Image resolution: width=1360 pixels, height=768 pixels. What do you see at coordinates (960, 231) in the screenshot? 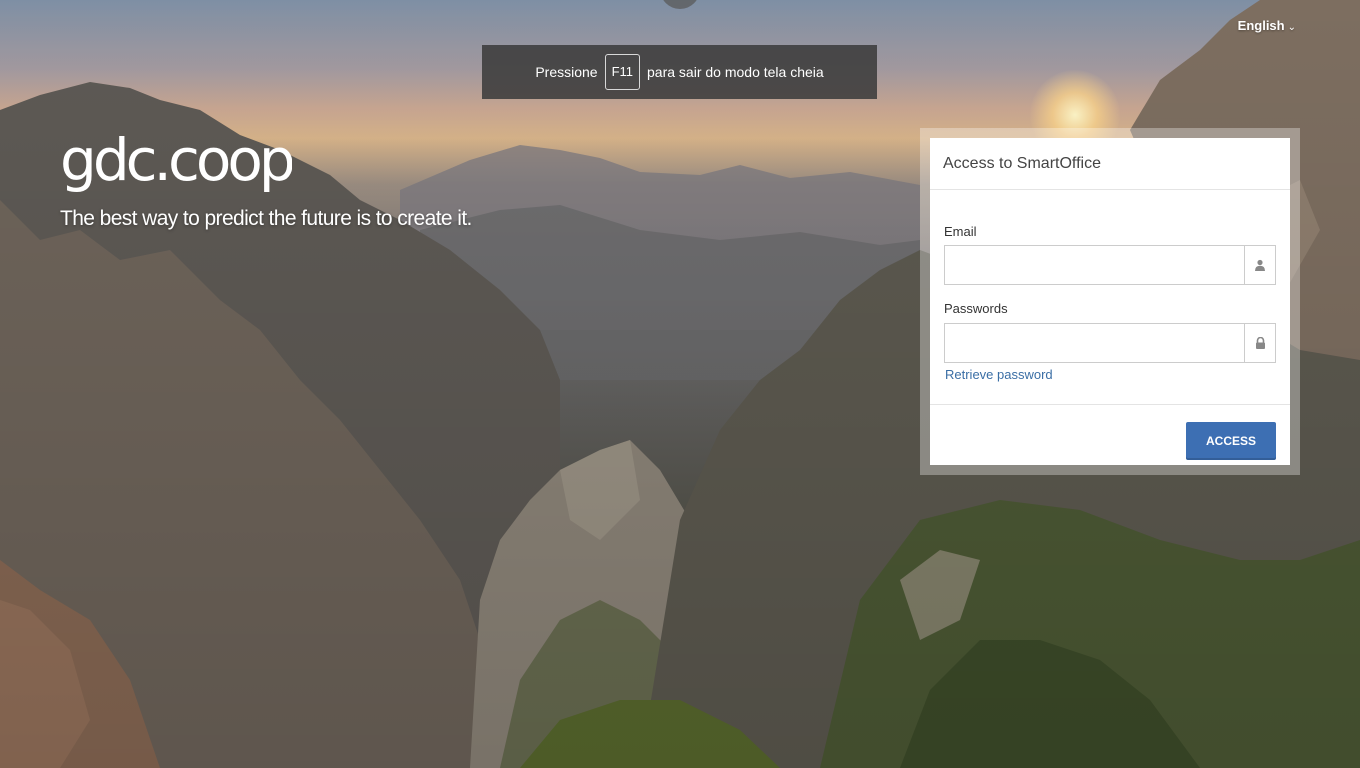
I see `email-label: Email` at bounding box center [960, 231].